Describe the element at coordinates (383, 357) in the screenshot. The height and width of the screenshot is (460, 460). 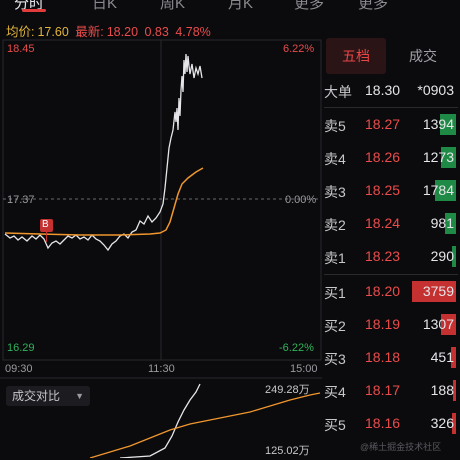
I see `bid-level-price: 18.18` at that location.